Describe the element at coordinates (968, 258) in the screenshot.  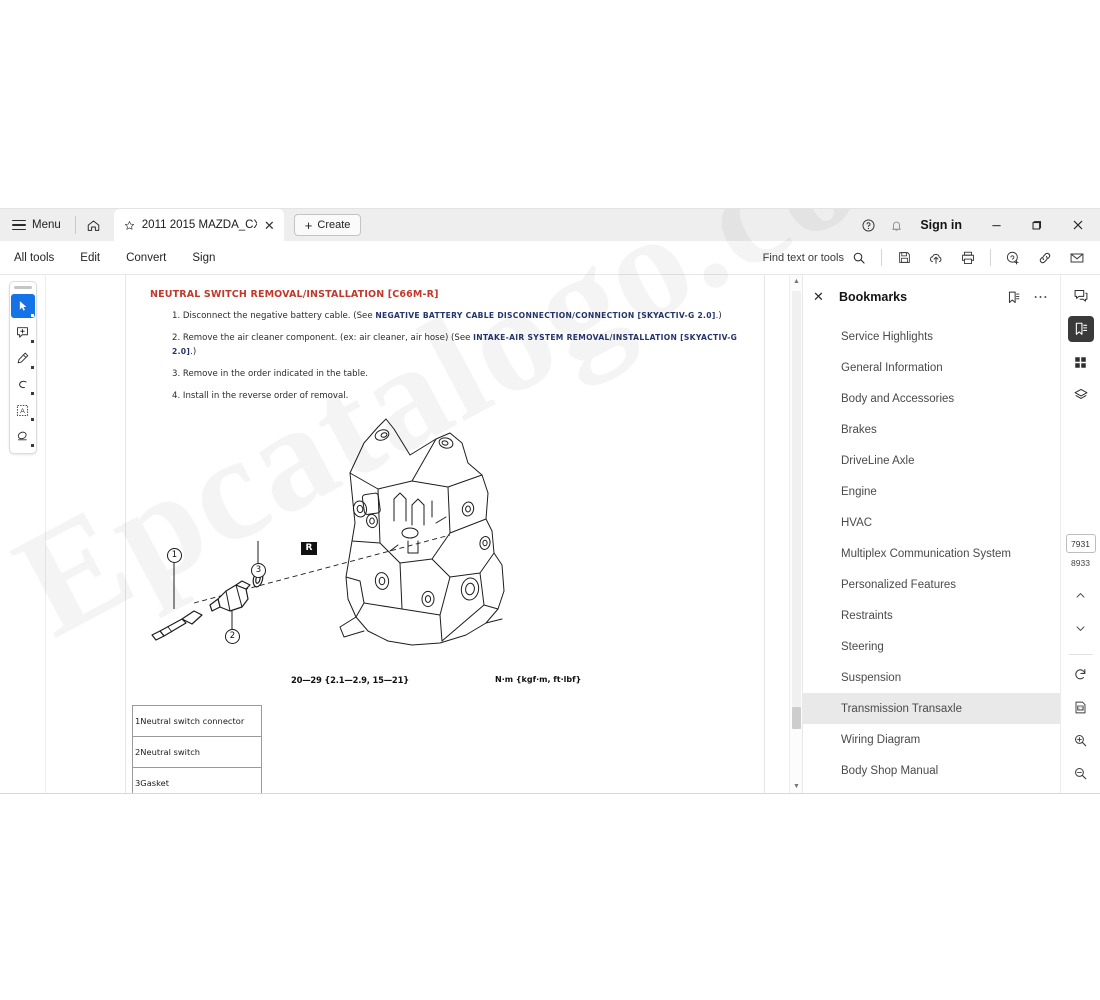
I see `print-button` at that location.